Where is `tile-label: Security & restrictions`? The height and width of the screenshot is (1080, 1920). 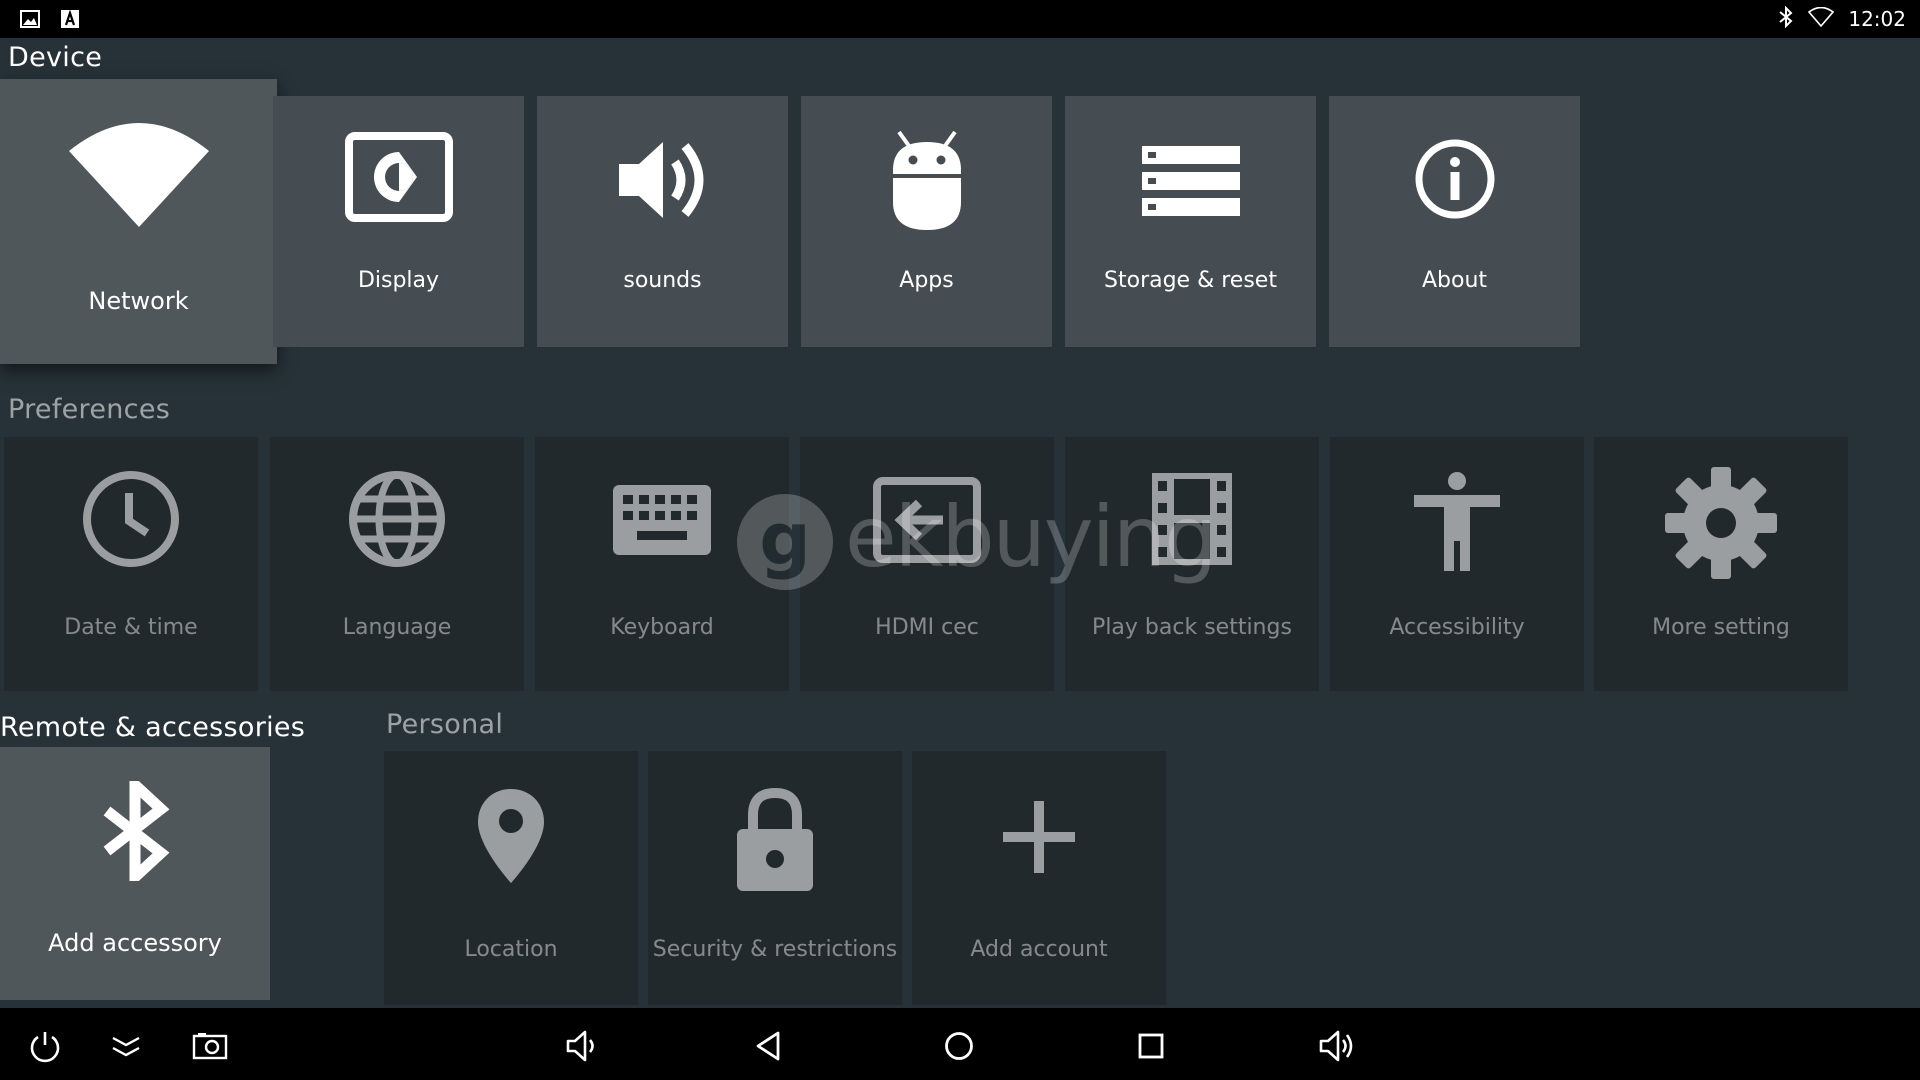
tile-label: Security & restrictions is located at coordinates (775, 949).